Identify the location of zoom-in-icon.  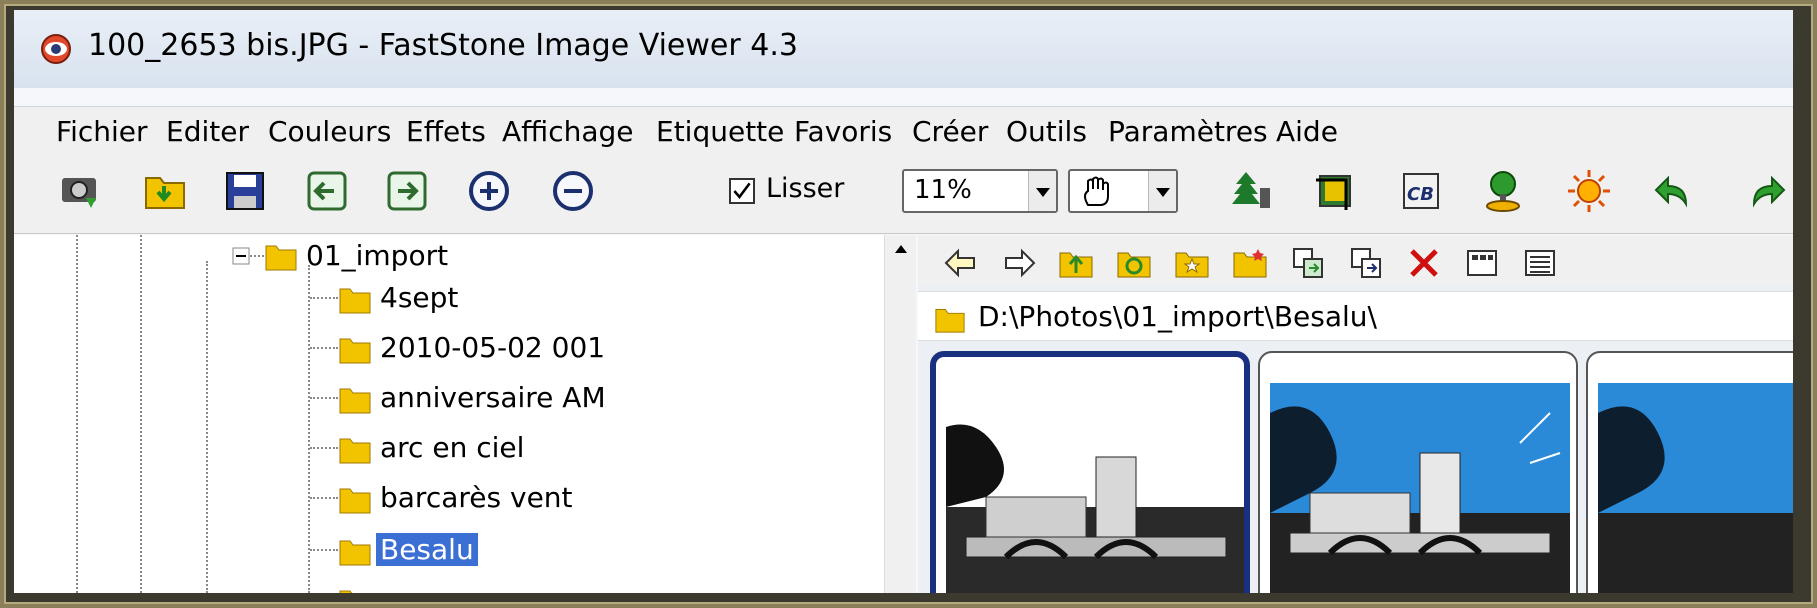
(489, 191).